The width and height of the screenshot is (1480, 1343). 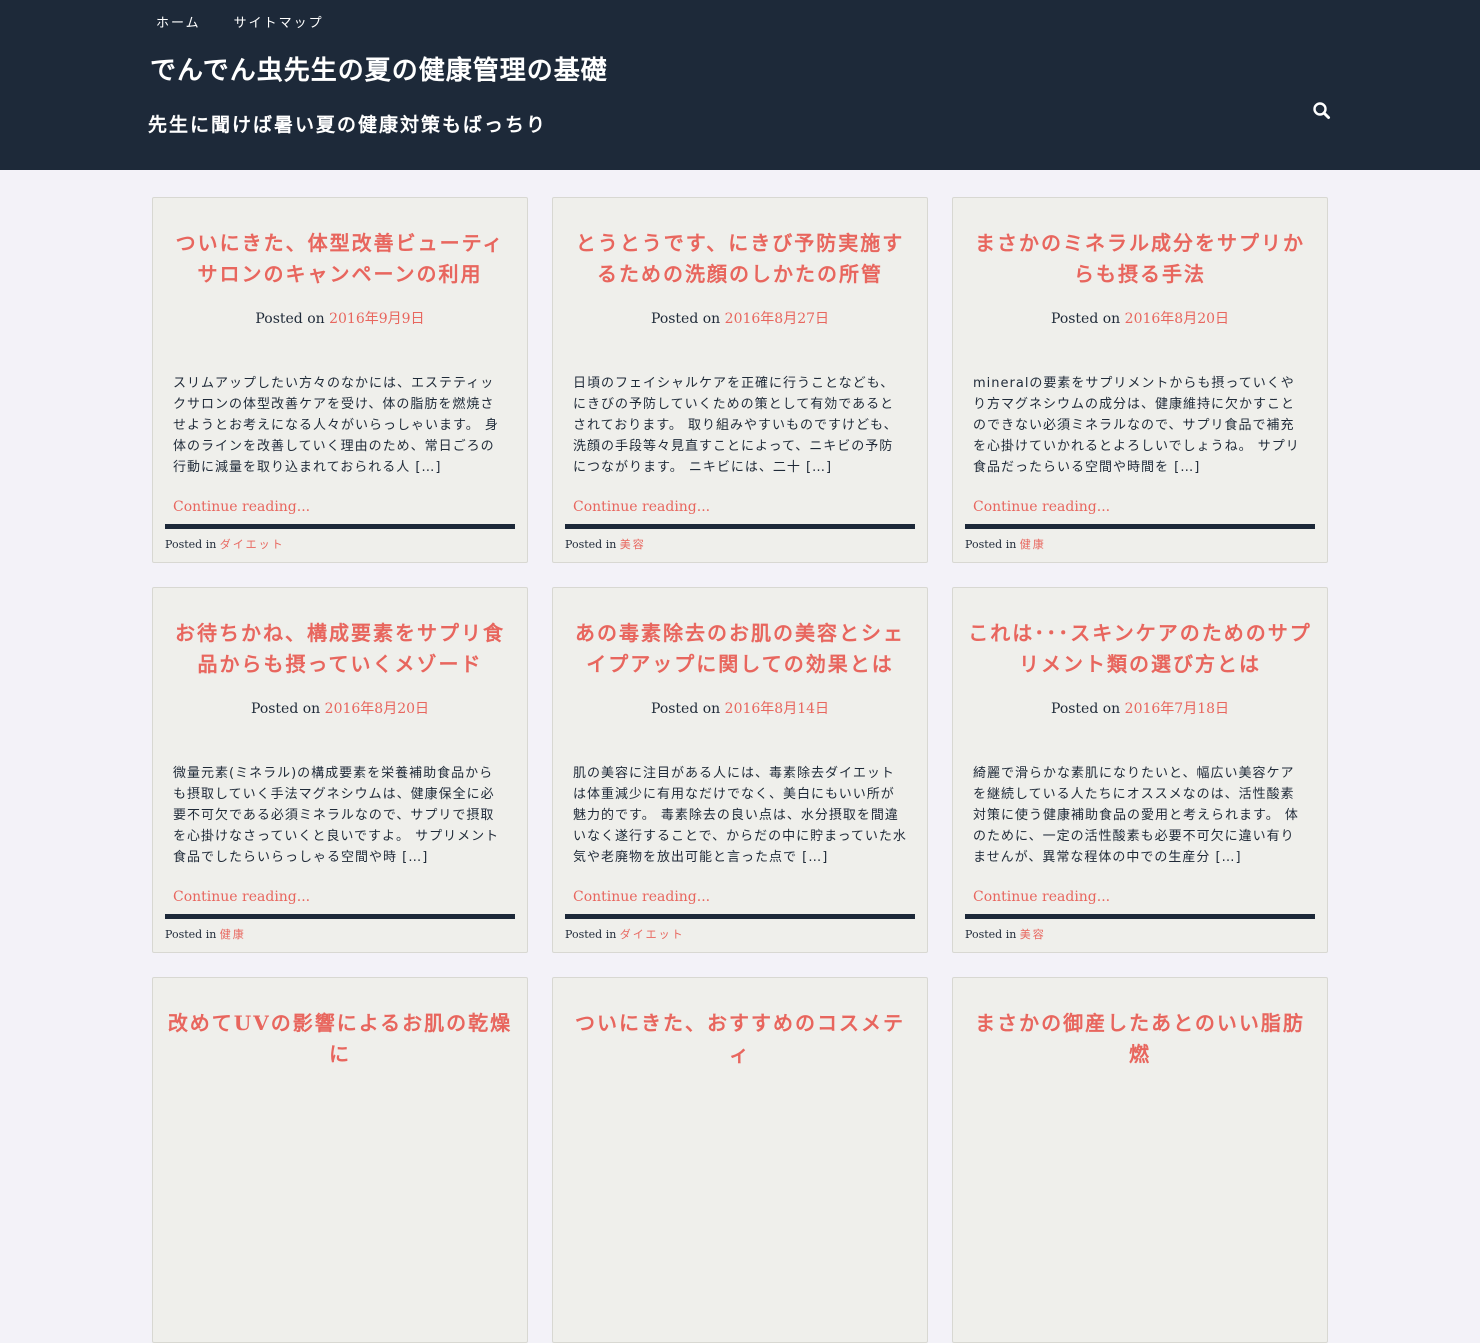 What do you see at coordinates (1140, 244) in the screenshot?
I see `post-title-link: まさかのミネラル成分をサプリからも摂る手法` at bounding box center [1140, 244].